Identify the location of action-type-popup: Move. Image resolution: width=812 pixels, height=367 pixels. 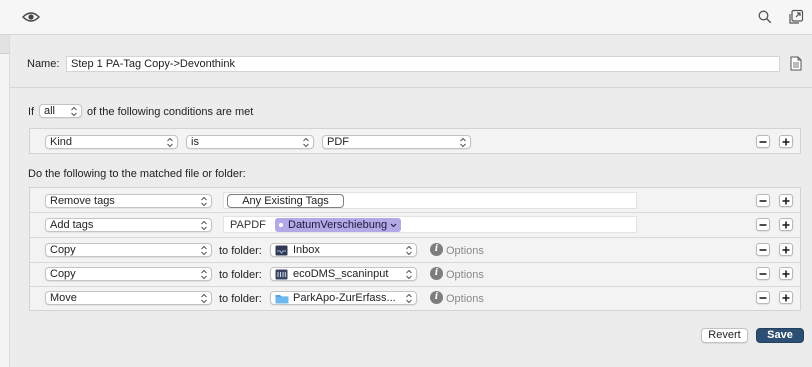
(128, 298).